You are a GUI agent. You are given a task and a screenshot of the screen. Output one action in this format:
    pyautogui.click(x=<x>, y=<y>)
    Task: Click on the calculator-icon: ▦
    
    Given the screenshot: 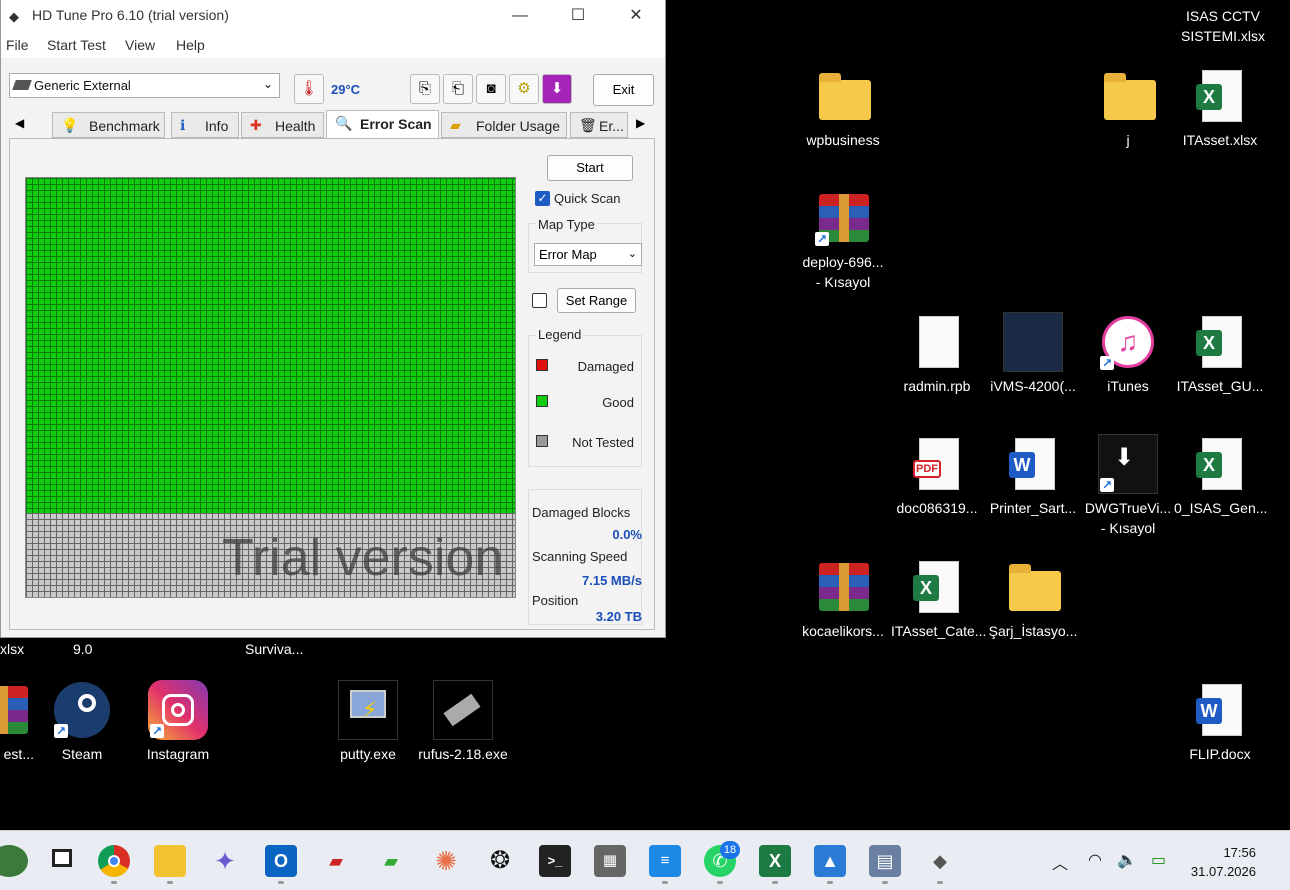 What is the action you would take?
    pyautogui.click(x=610, y=861)
    